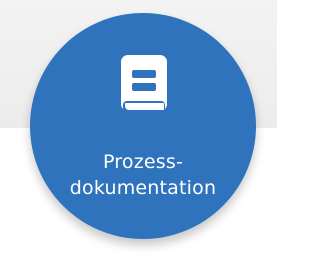 This screenshot has height=269, width=320. I want to click on tile-label: Prozess- dokumentation, so click(143, 175).